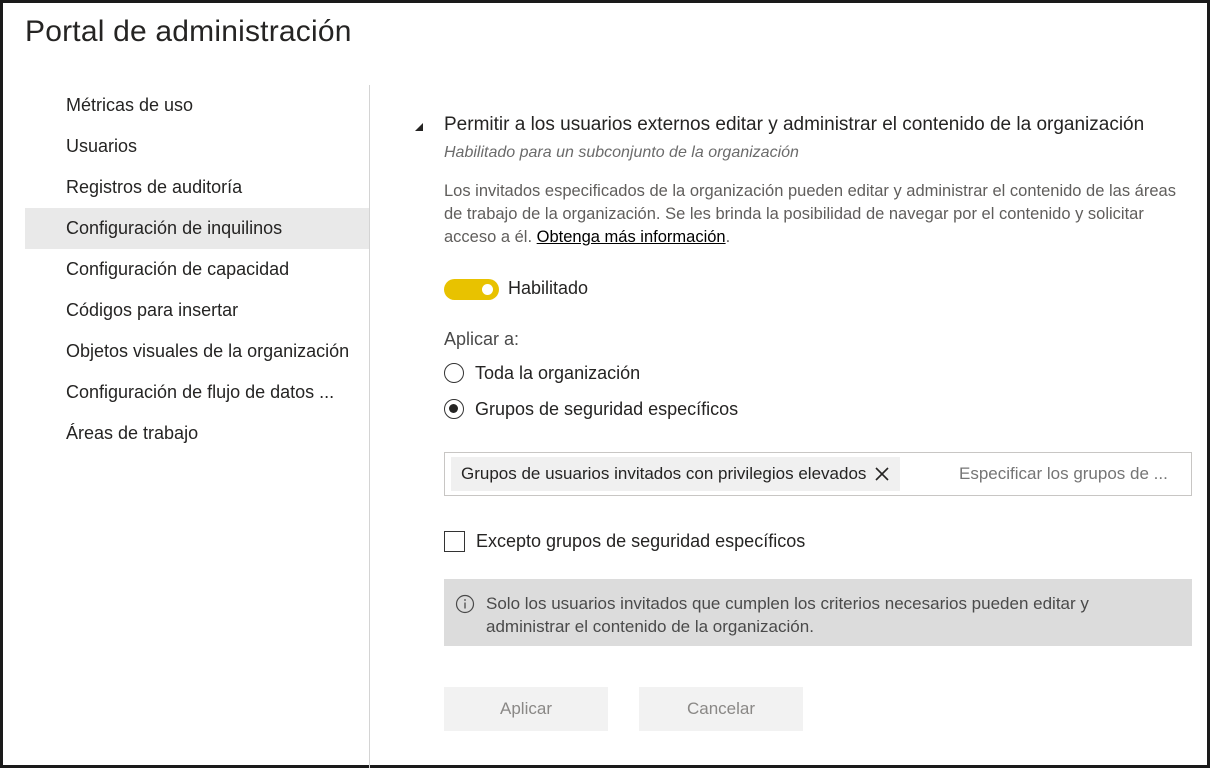  I want to click on group-search-input, so click(1073, 474).